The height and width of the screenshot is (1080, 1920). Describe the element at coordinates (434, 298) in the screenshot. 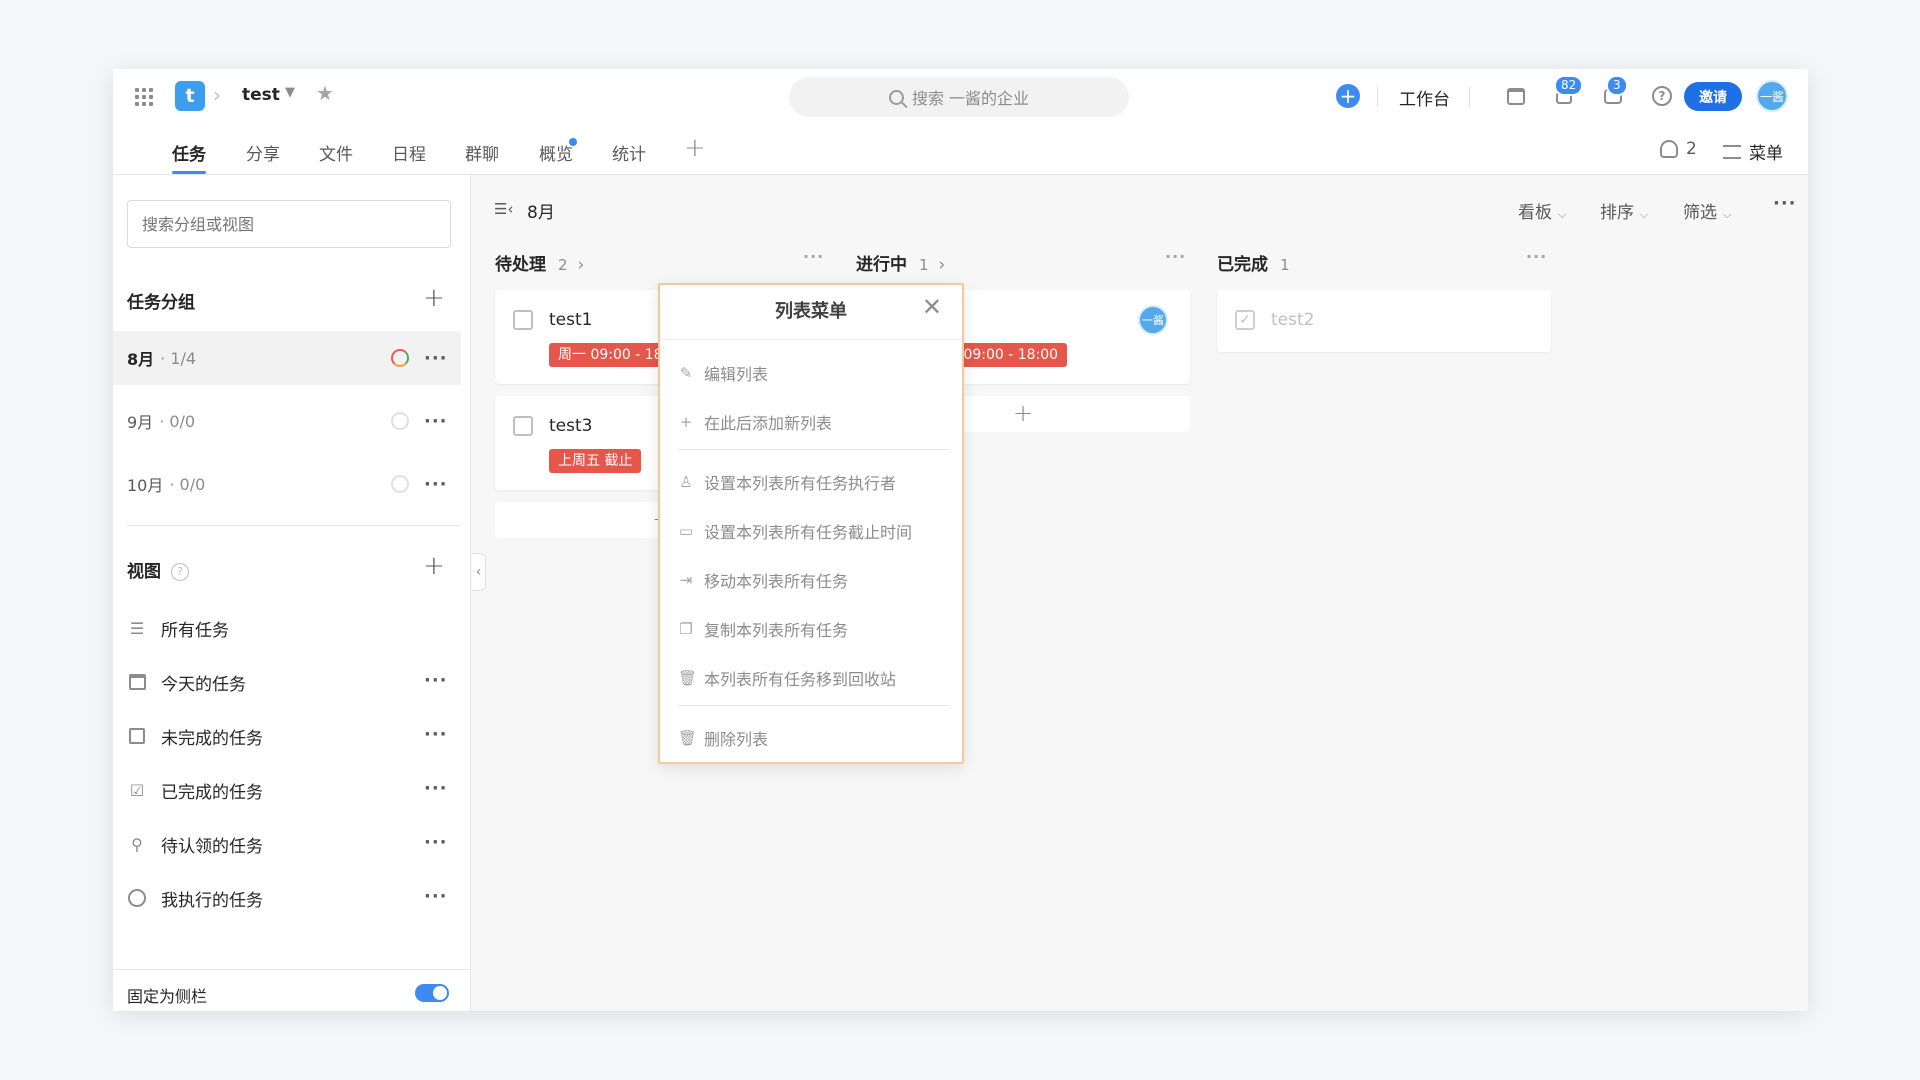

I see `add-group-button: +` at that location.